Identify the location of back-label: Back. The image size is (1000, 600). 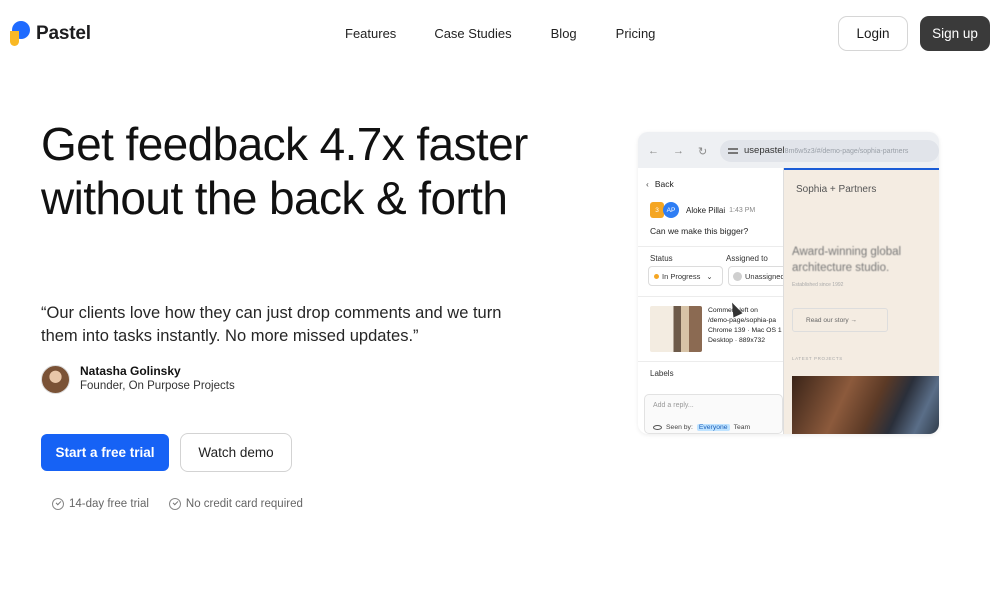
(664, 184).